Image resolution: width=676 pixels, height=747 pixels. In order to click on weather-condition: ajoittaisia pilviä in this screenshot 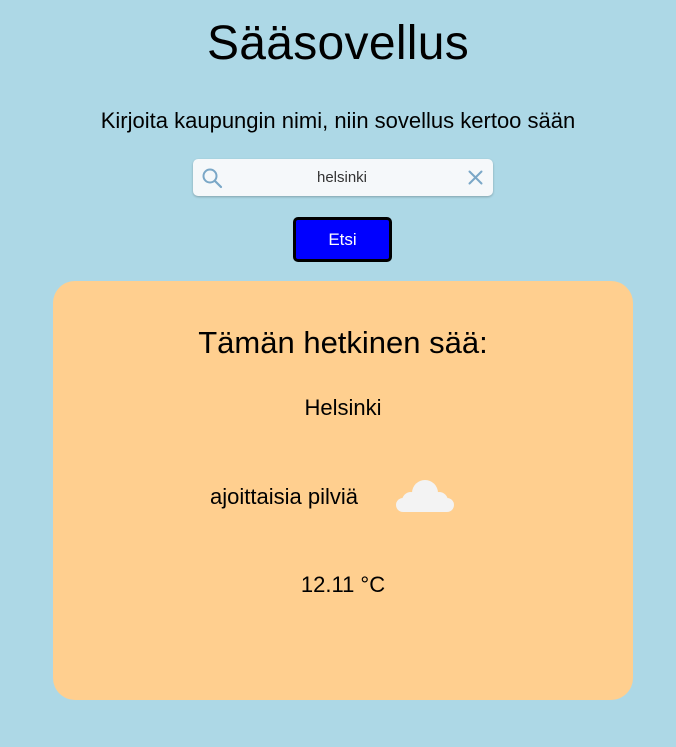, I will do `click(284, 496)`.